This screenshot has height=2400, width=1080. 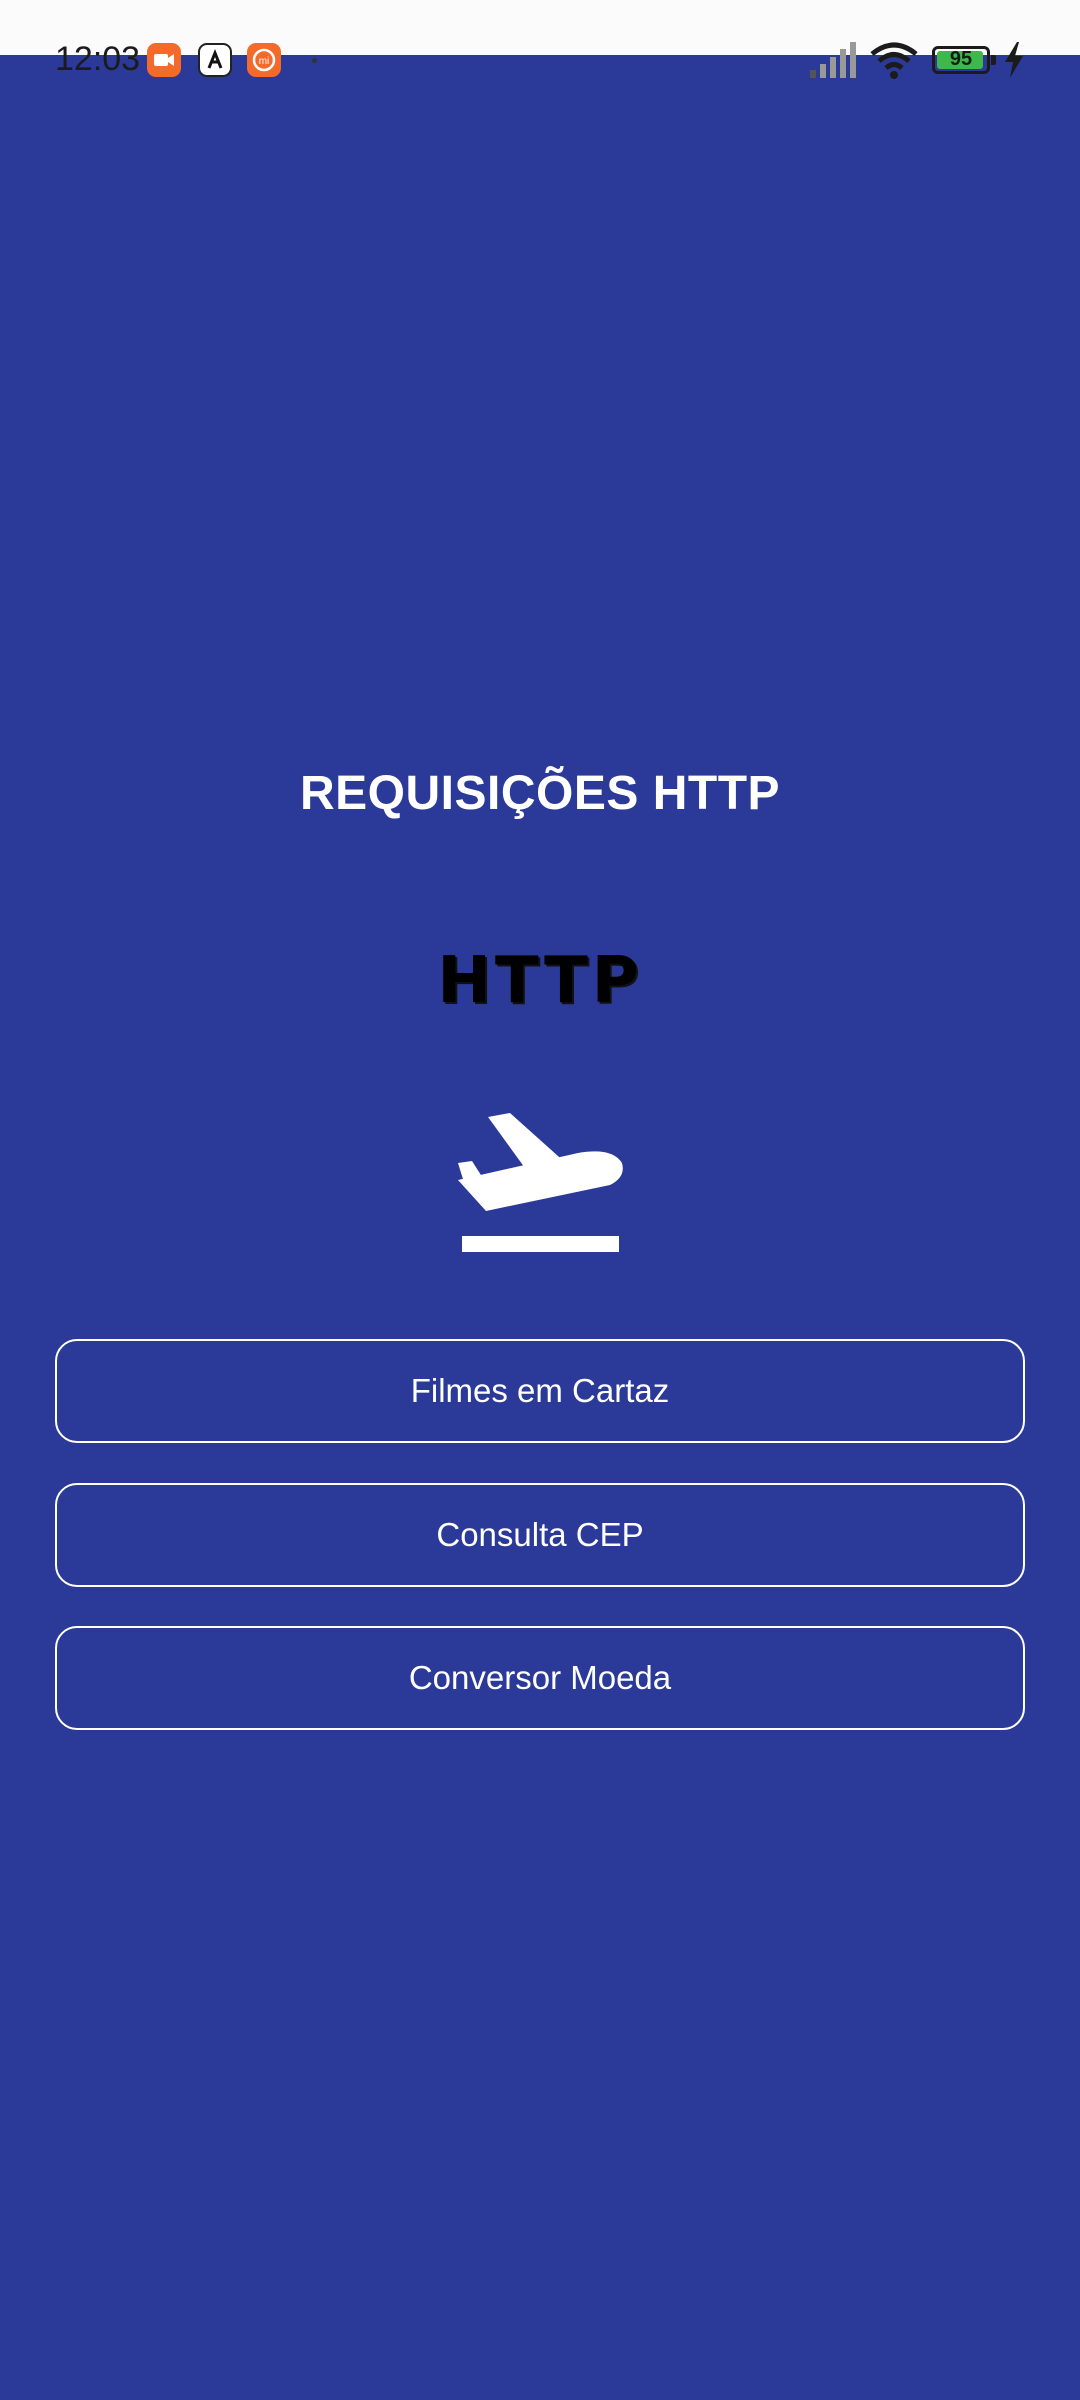 I want to click on video-recorder-icon, so click(x=164, y=60).